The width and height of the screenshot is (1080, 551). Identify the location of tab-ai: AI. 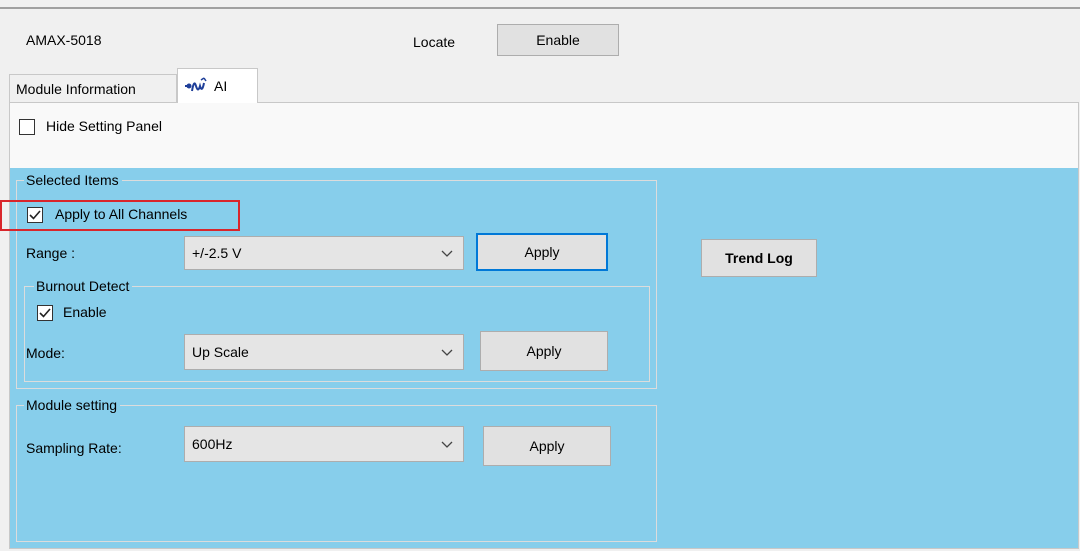
(217, 85).